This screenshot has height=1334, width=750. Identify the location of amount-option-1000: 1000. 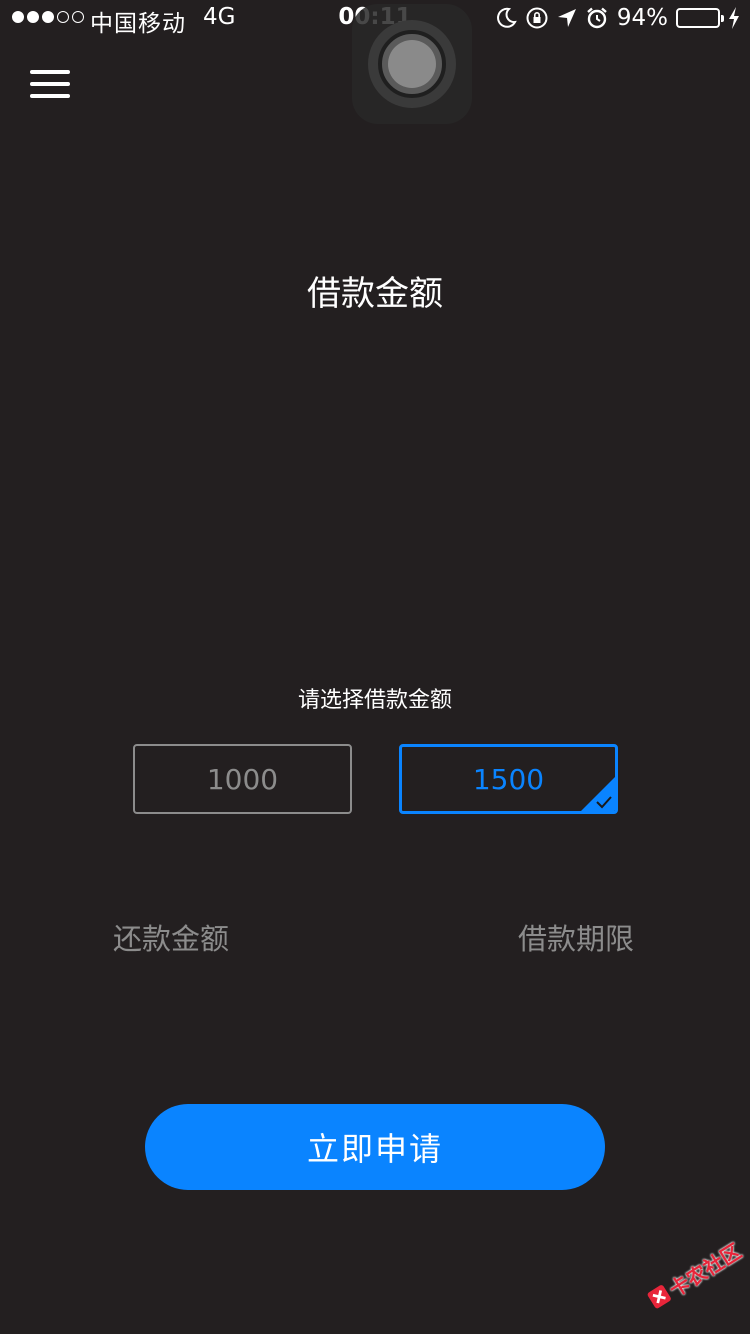
(242, 779).